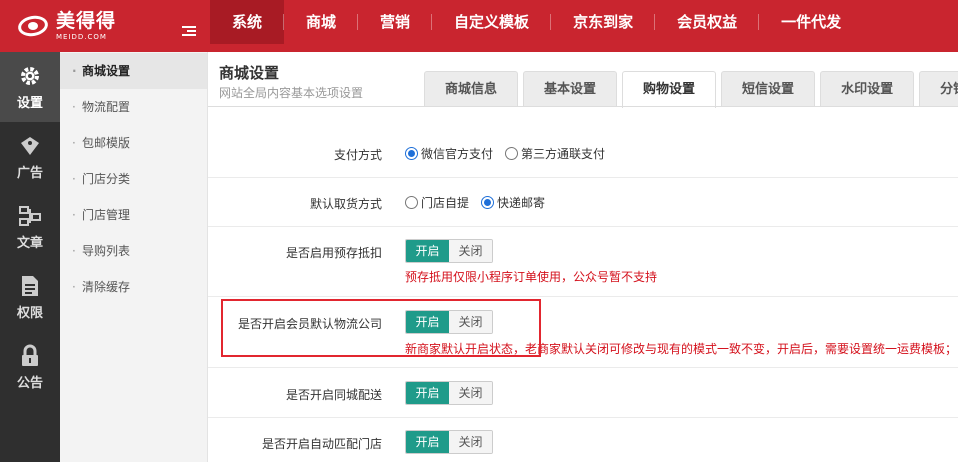 This screenshot has height=462, width=958. What do you see at coordinates (938, 88) in the screenshot?
I see `tab-distribution: 分销` at bounding box center [938, 88].